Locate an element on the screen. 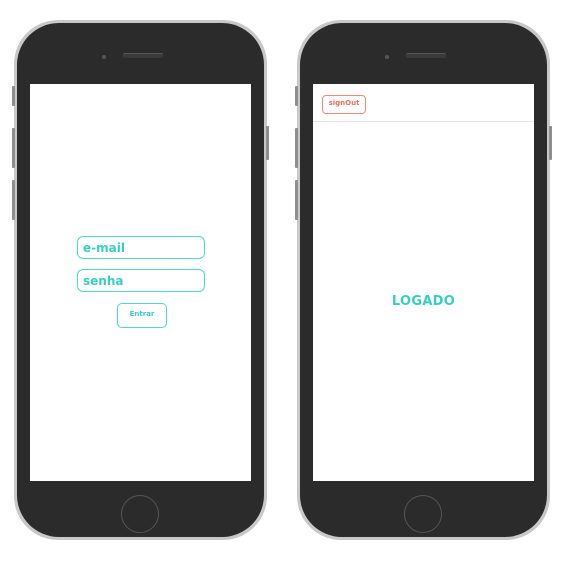 This screenshot has height=564, width=578. password-field is located at coordinates (141, 280).